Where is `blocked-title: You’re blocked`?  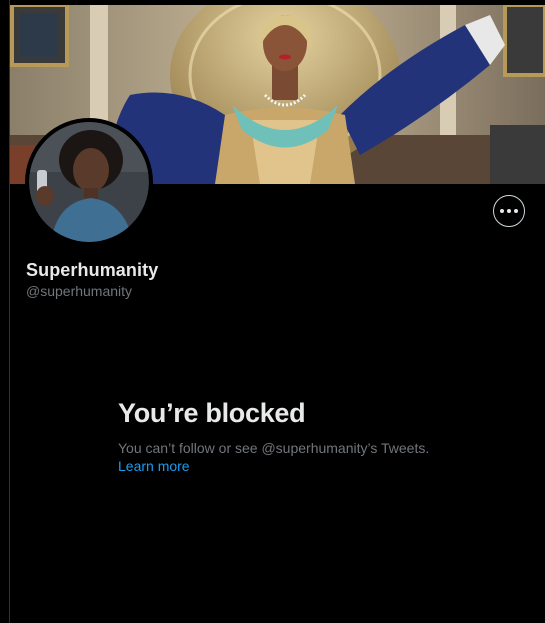 blocked-title: You’re blocked is located at coordinates (212, 413).